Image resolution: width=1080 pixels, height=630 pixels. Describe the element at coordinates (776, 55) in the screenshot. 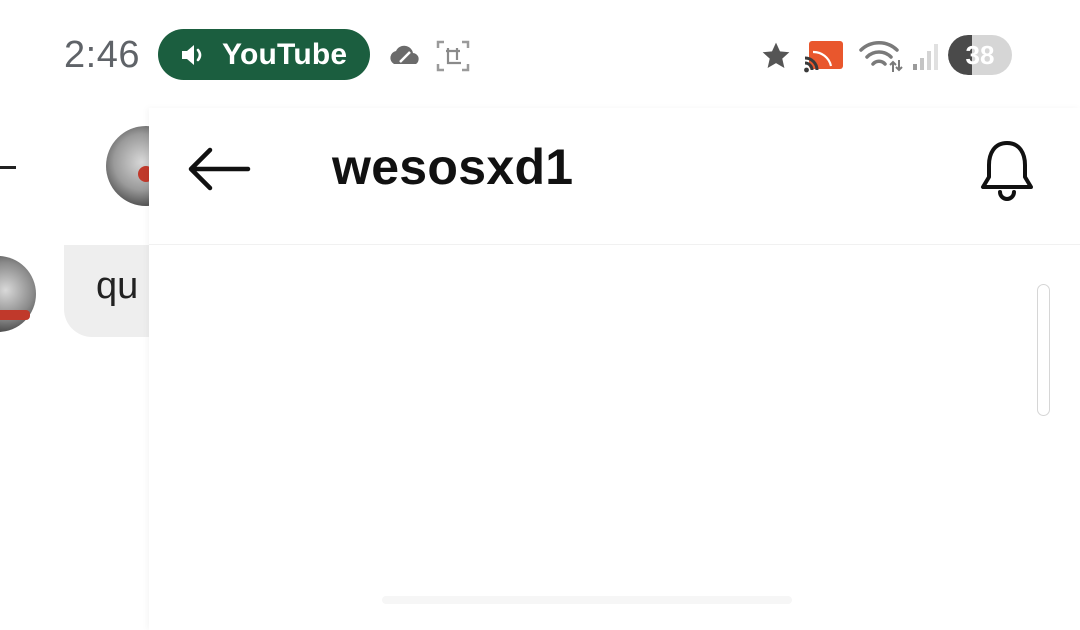

I see `star-icon` at that location.